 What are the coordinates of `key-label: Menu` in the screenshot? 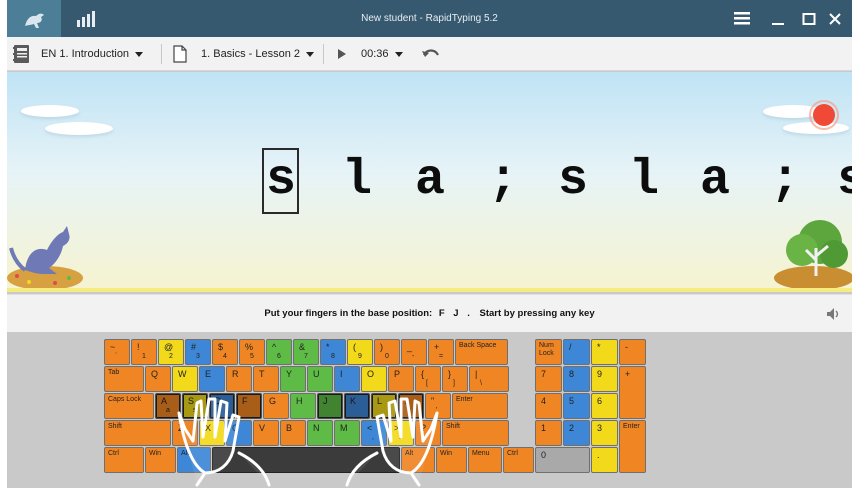 It's located at (481, 453).